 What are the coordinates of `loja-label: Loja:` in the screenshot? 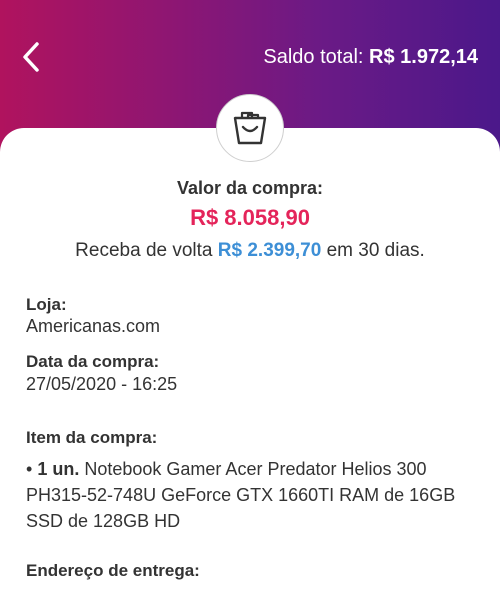 It's located at (46, 304).